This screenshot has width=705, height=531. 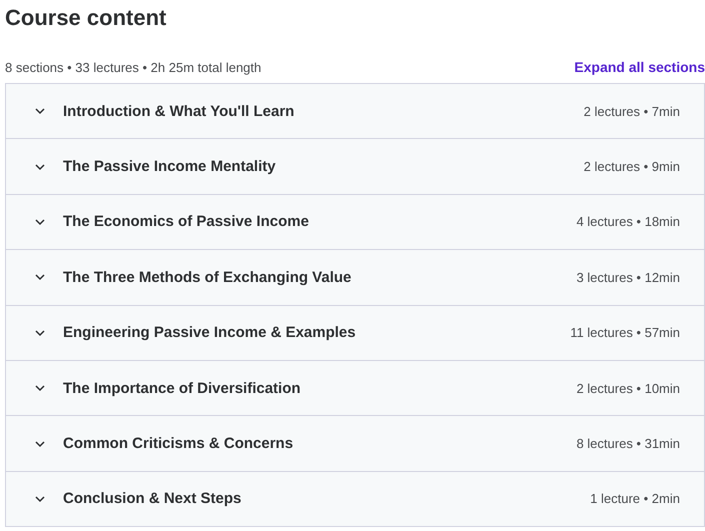 What do you see at coordinates (133, 67) in the screenshot?
I see `course-summary: 8 sections • 33 lectures • 2h 25m total length` at bounding box center [133, 67].